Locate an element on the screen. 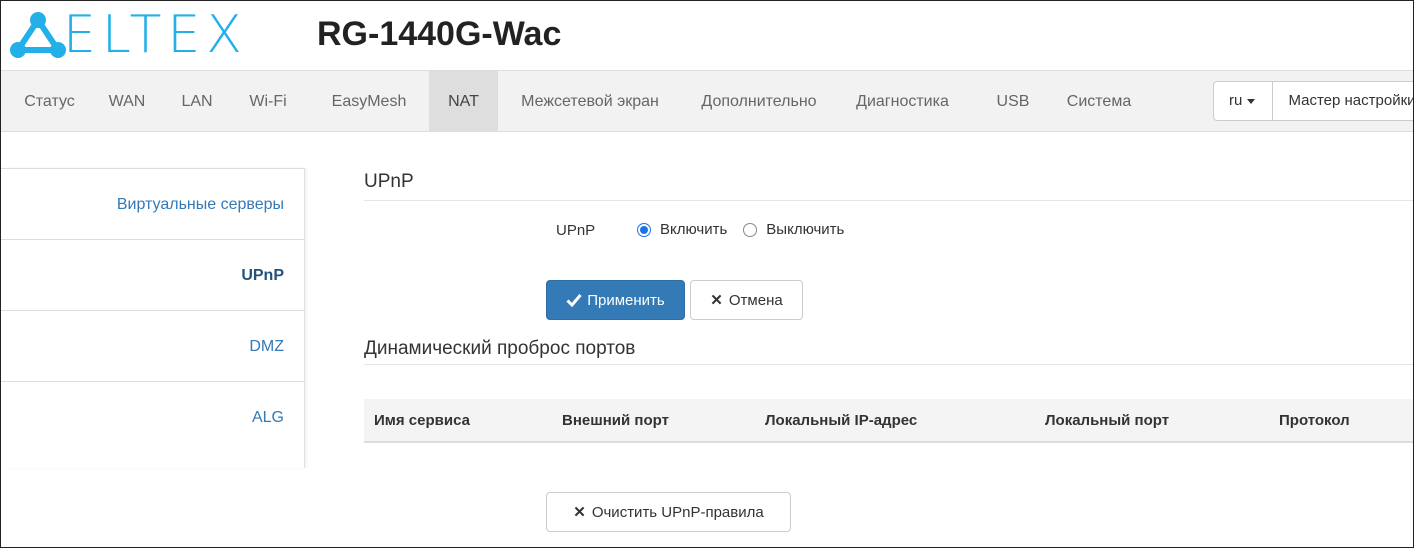 Image resolution: width=1414 pixels, height=548 pixels. col-external-port: Внешний порт is located at coordinates (615, 420).